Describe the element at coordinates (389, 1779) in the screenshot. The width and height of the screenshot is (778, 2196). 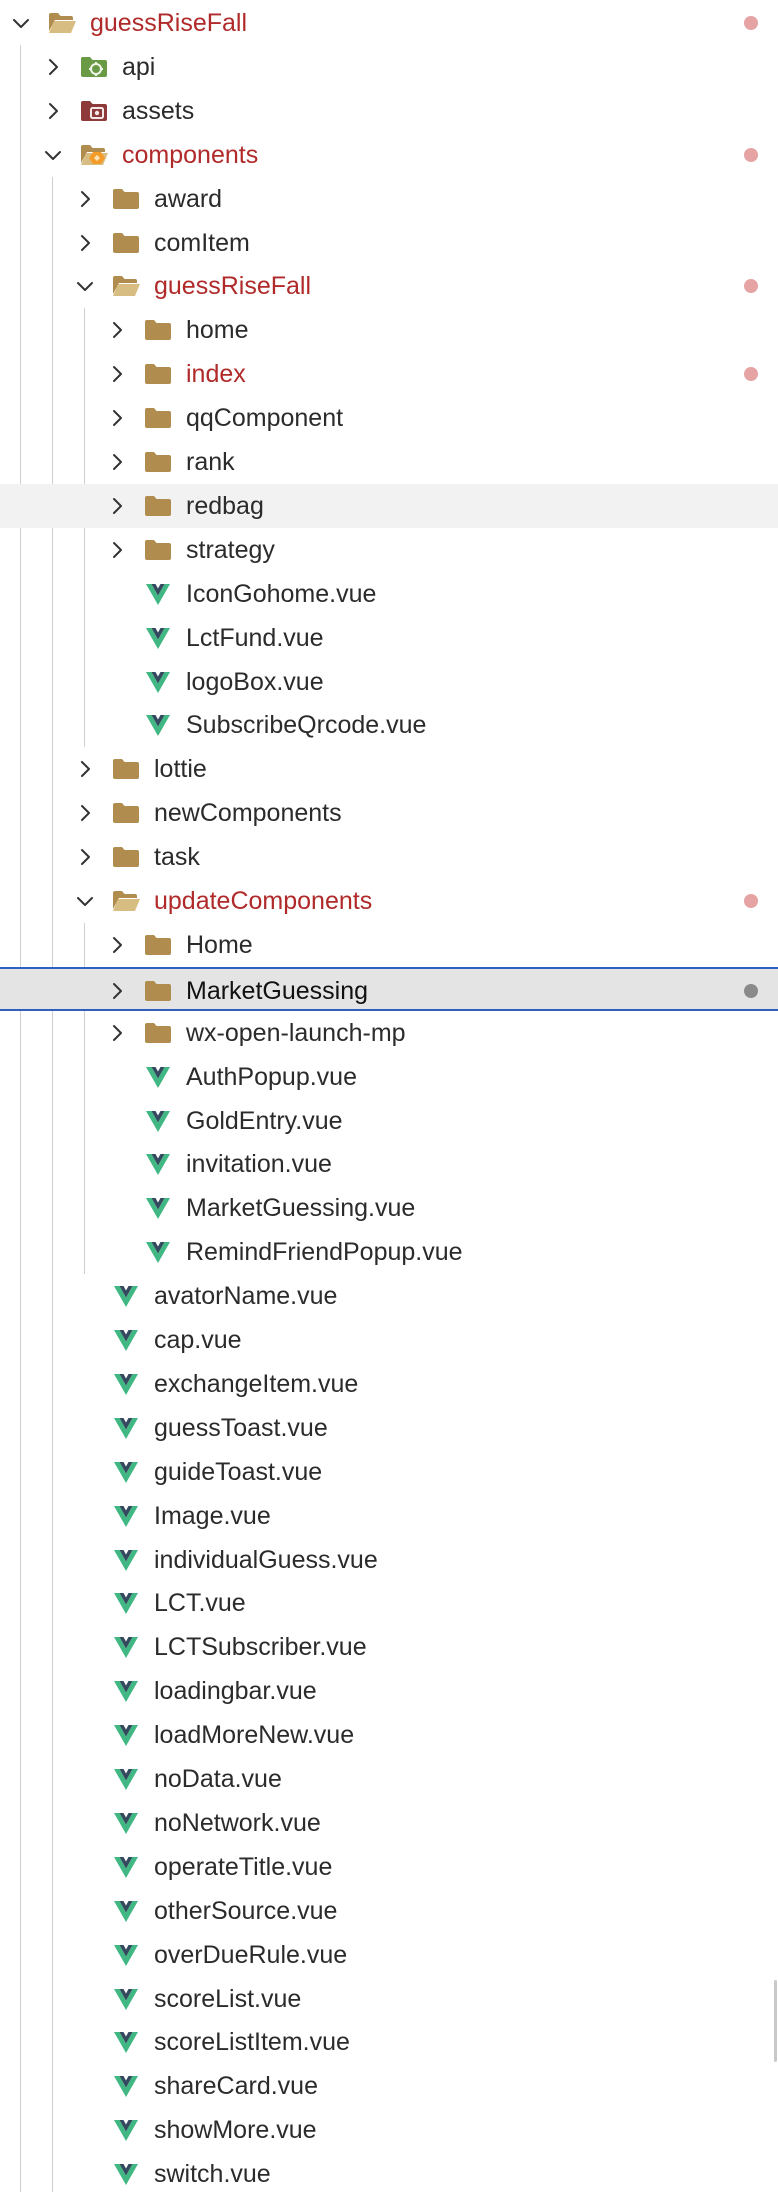
I see `tree-file-nodata-vue: noData.vue` at that location.